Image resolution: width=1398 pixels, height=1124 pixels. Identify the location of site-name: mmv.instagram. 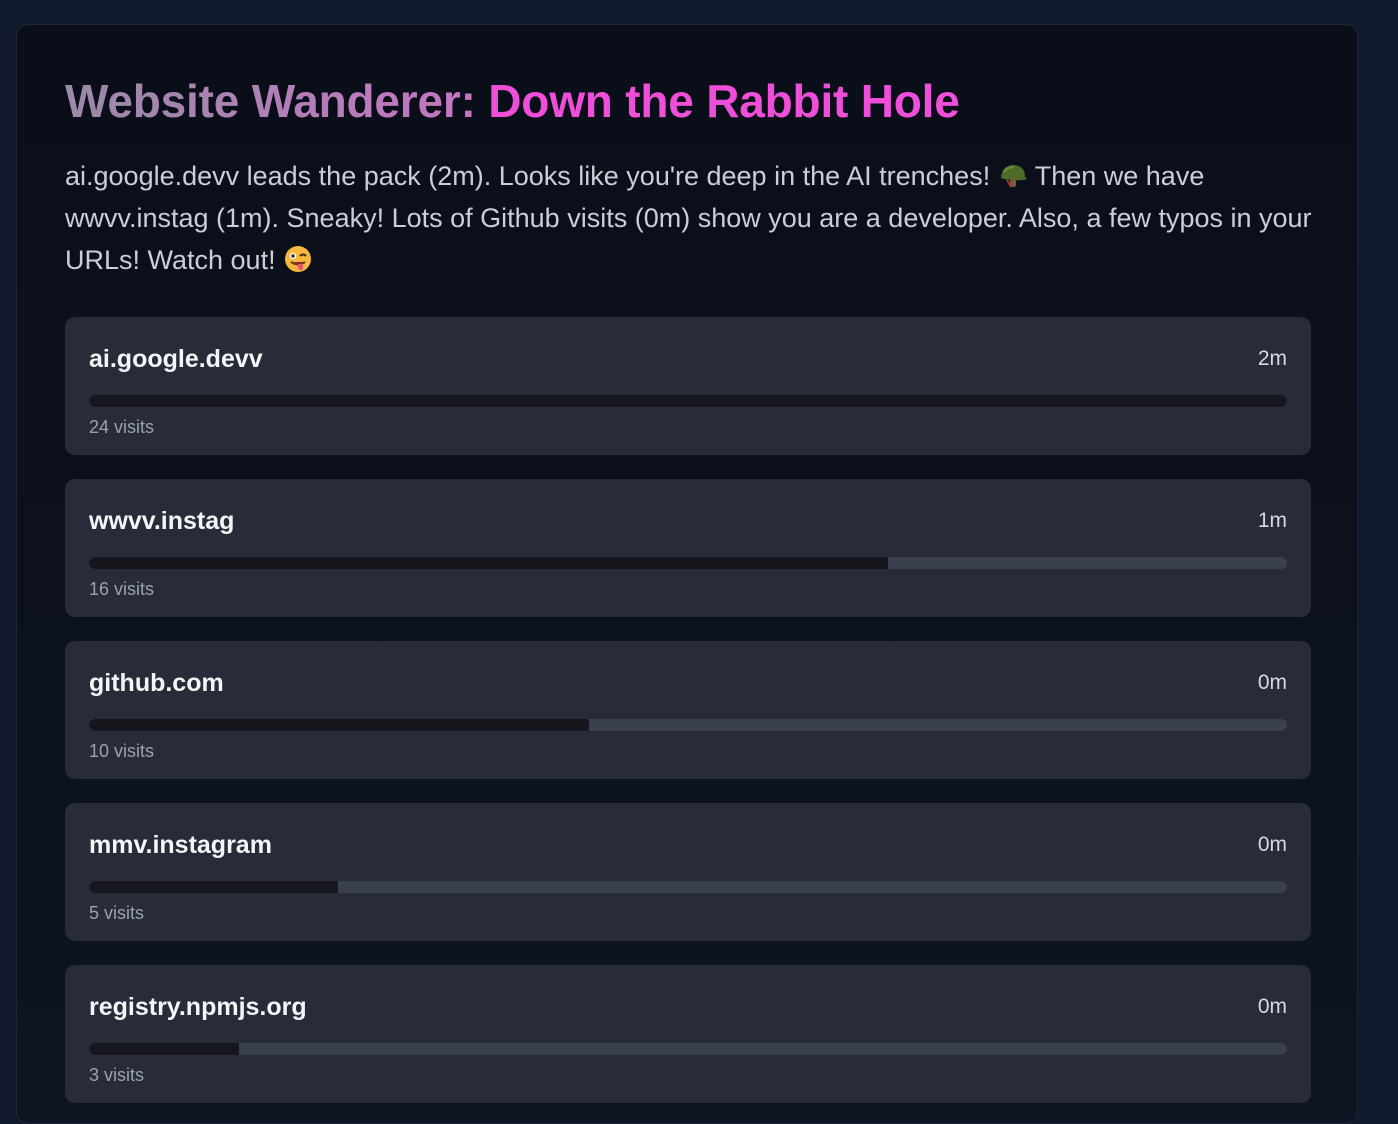
(180, 844).